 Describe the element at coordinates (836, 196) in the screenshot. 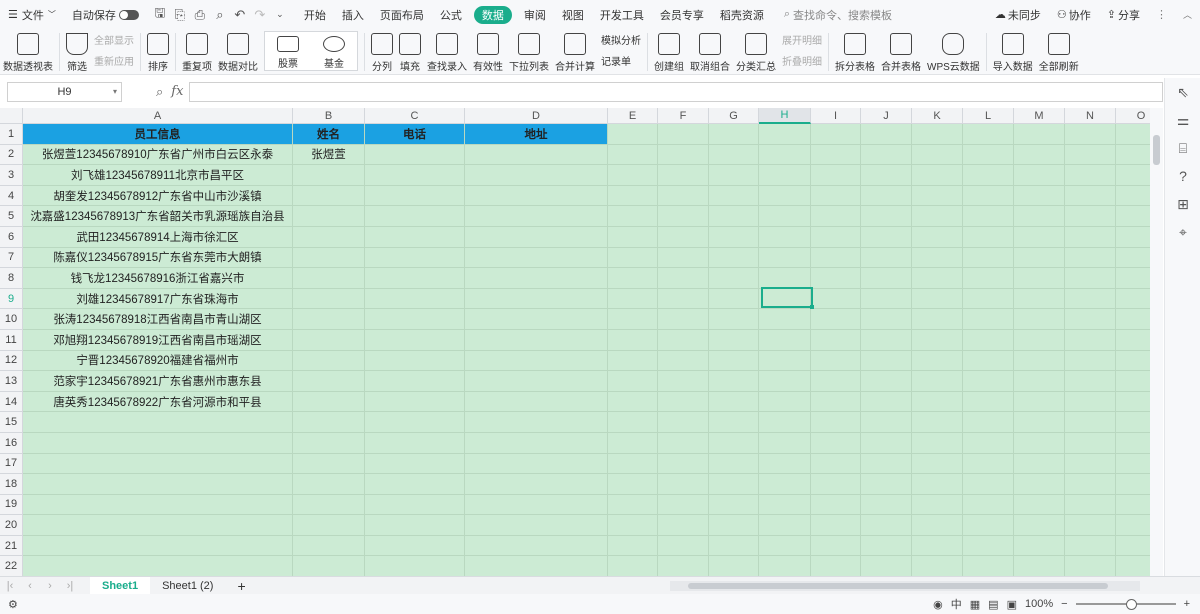

I see `cell-I4` at that location.